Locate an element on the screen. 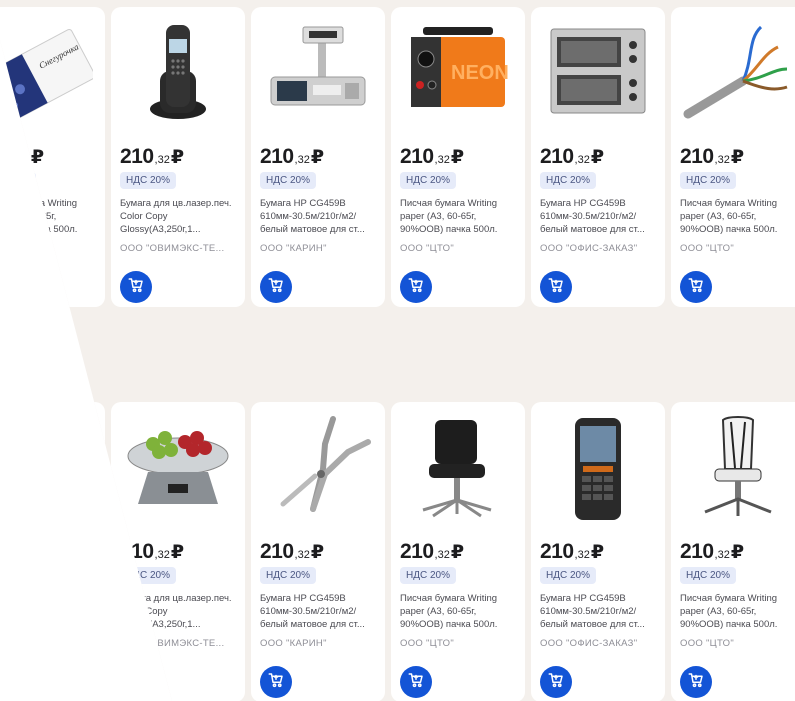 The height and width of the screenshot is (701, 795). poultry-shears-icon is located at coordinates (318, 471).